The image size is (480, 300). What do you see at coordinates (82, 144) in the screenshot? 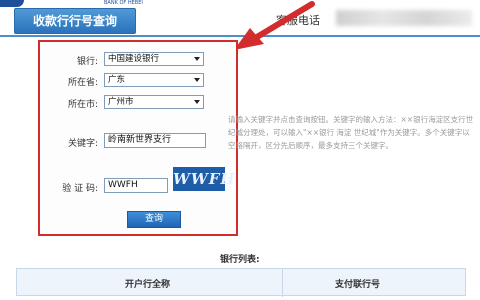
I see `keyword-label: 关键字:` at bounding box center [82, 144].